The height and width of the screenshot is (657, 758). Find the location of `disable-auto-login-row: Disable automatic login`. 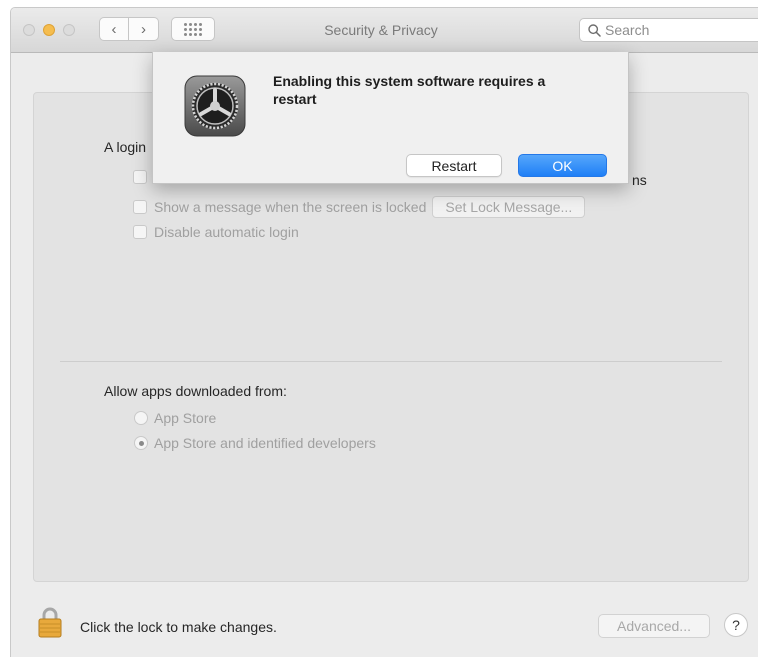

disable-auto-login-row: Disable automatic login is located at coordinates (216, 232).